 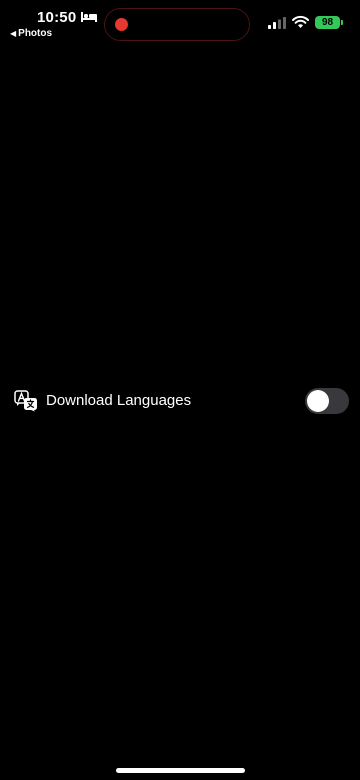 I want to click on back-arrow-icon: ◀, so click(x=13, y=33).